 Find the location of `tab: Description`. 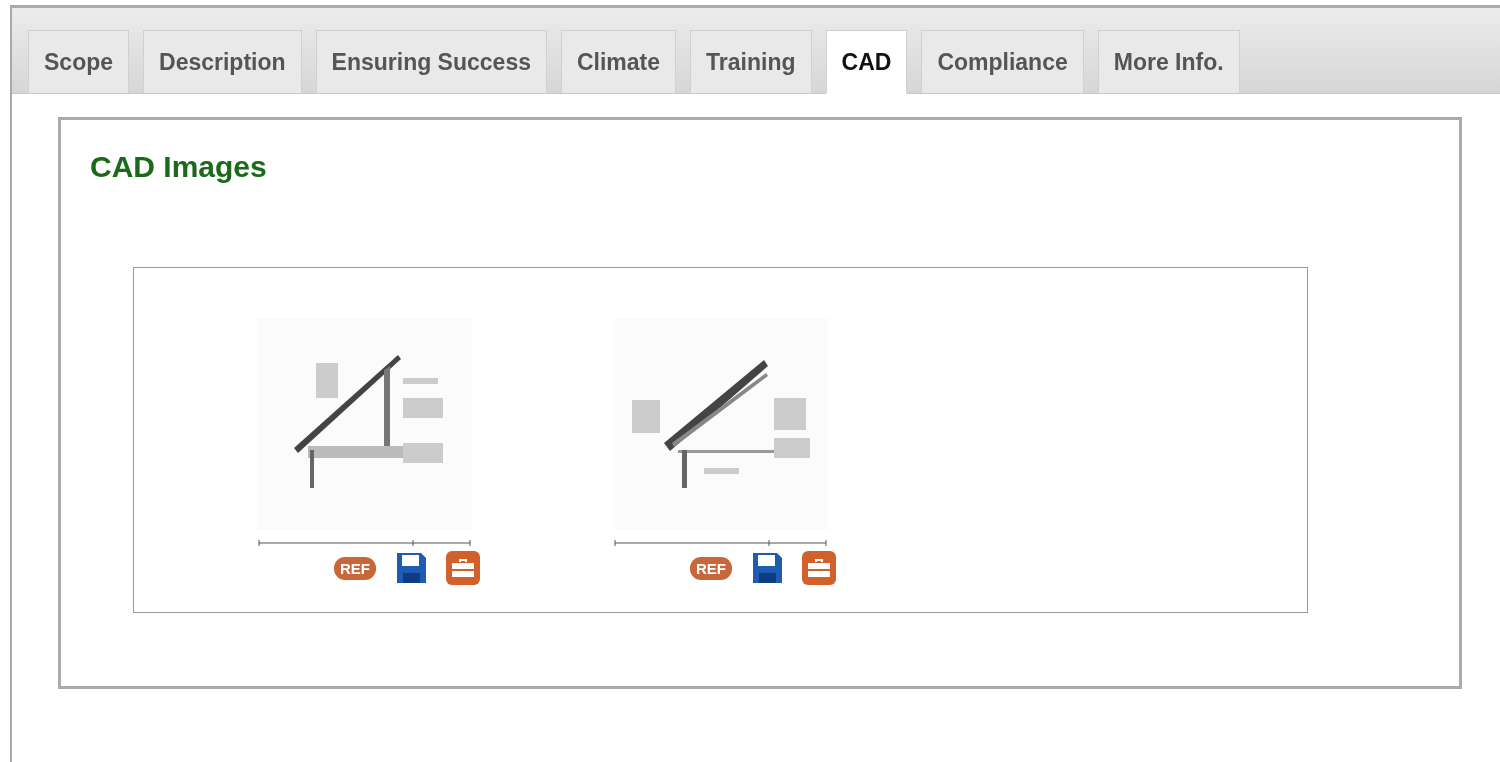

tab: Description is located at coordinates (222, 62).